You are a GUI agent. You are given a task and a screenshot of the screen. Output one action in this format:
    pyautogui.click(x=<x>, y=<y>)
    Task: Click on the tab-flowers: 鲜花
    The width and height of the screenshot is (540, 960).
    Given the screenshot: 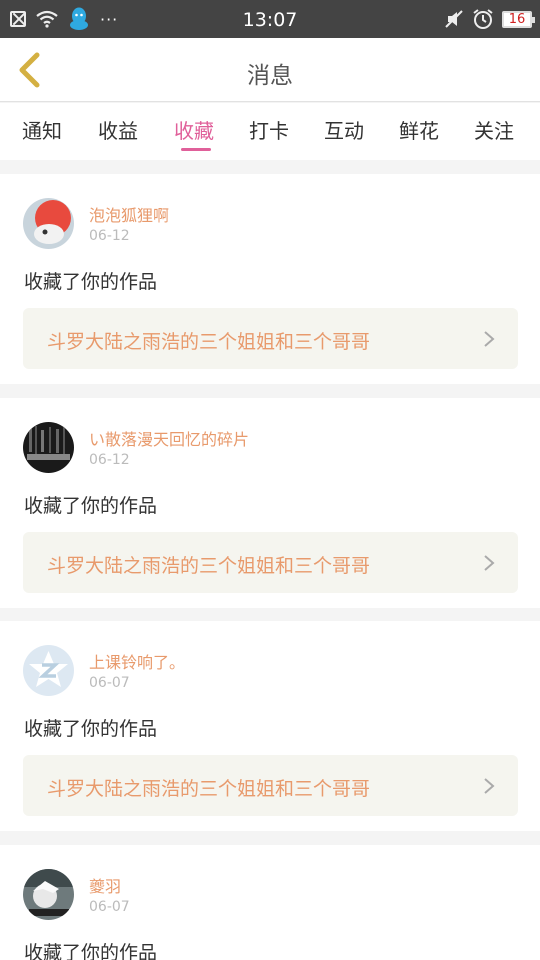 What is the action you would take?
    pyautogui.click(x=419, y=129)
    